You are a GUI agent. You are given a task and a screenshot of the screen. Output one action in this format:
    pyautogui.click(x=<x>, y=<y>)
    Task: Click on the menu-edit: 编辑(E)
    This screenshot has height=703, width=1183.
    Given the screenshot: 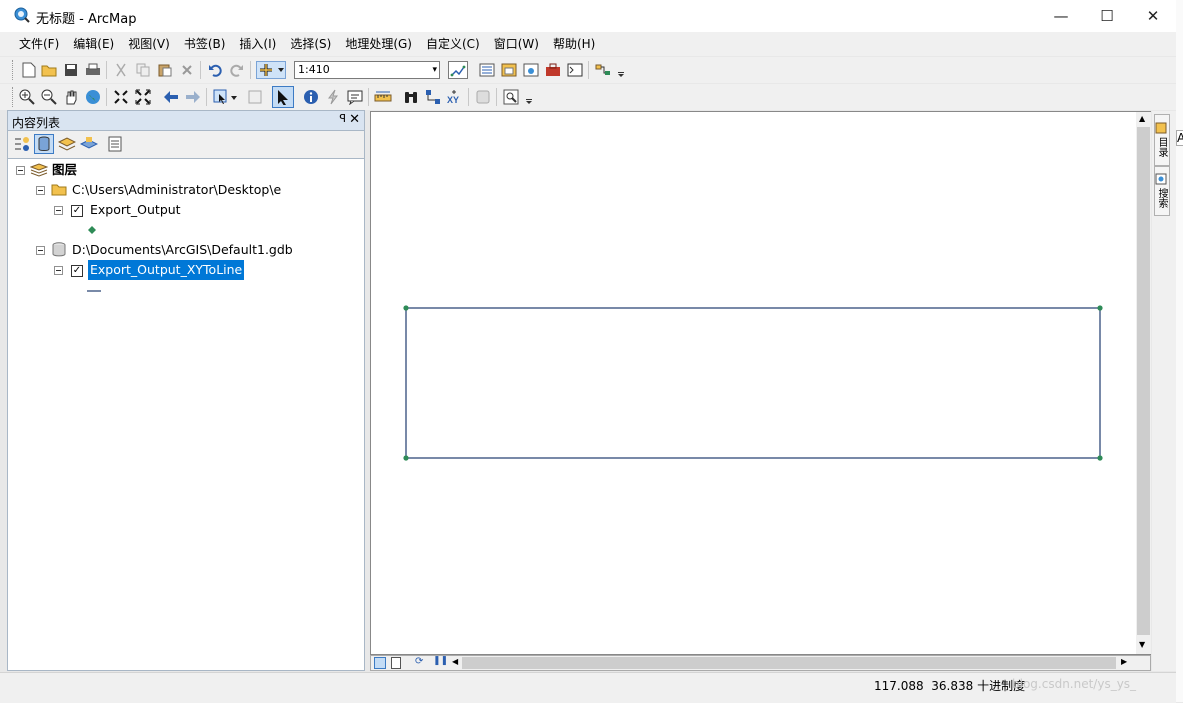 What is the action you would take?
    pyautogui.click(x=93, y=44)
    